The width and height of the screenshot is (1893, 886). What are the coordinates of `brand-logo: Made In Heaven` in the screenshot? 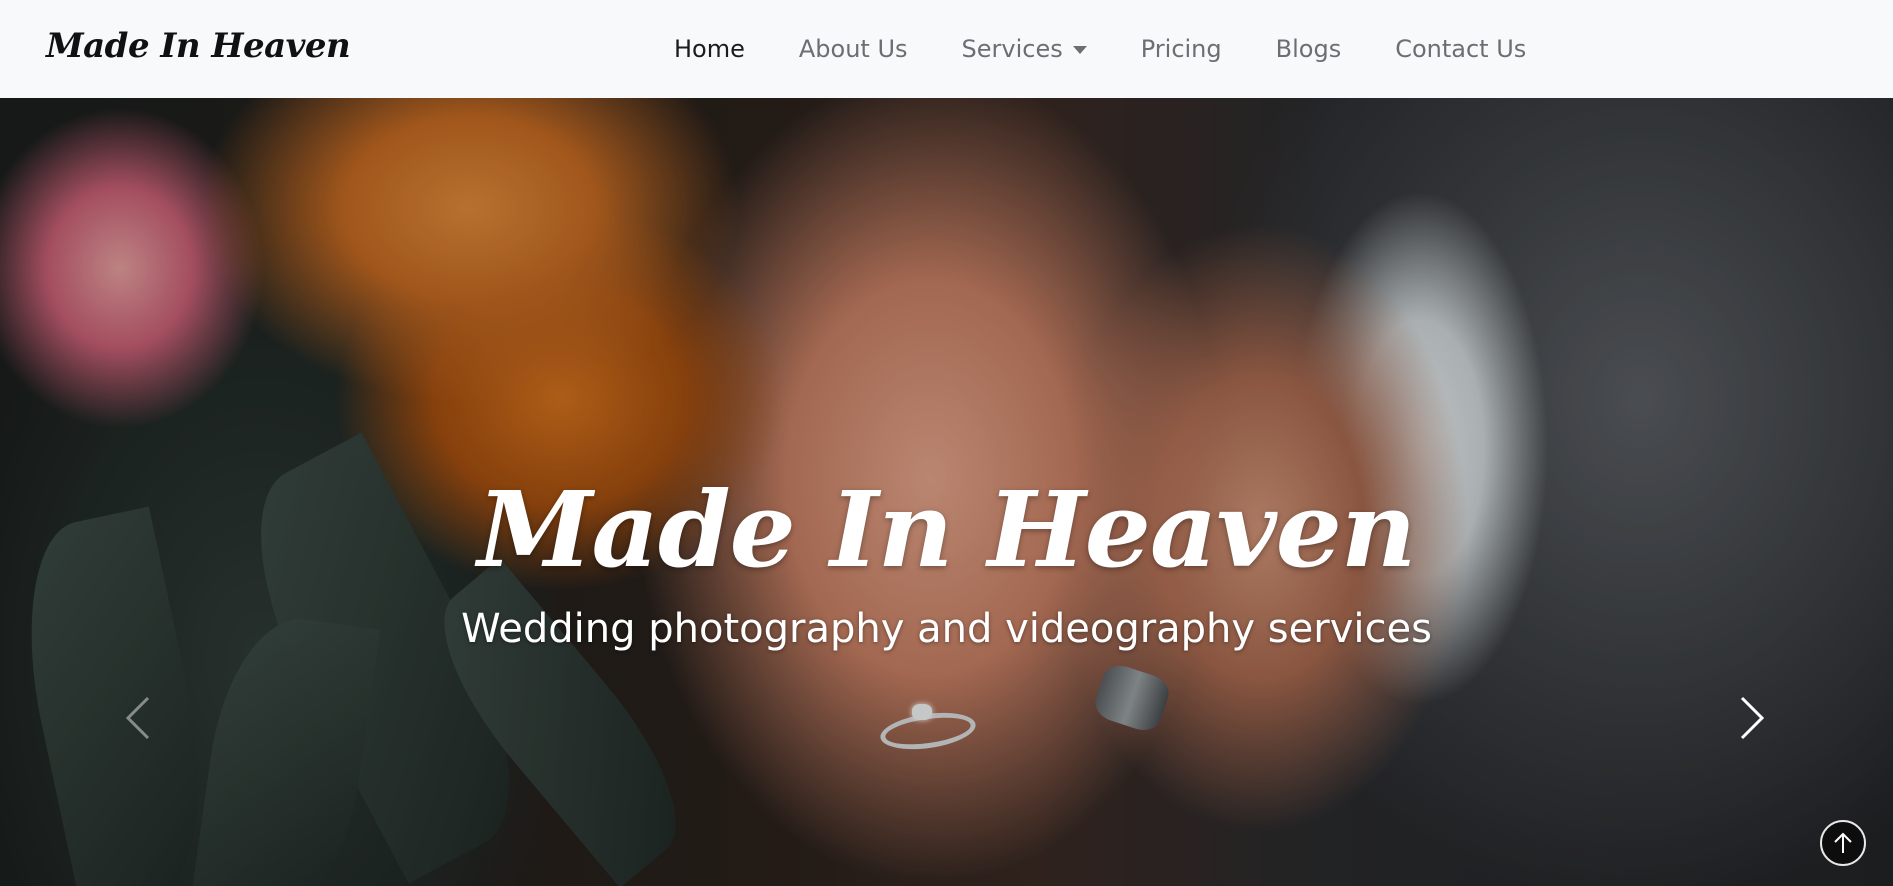 It's located at (198, 46).